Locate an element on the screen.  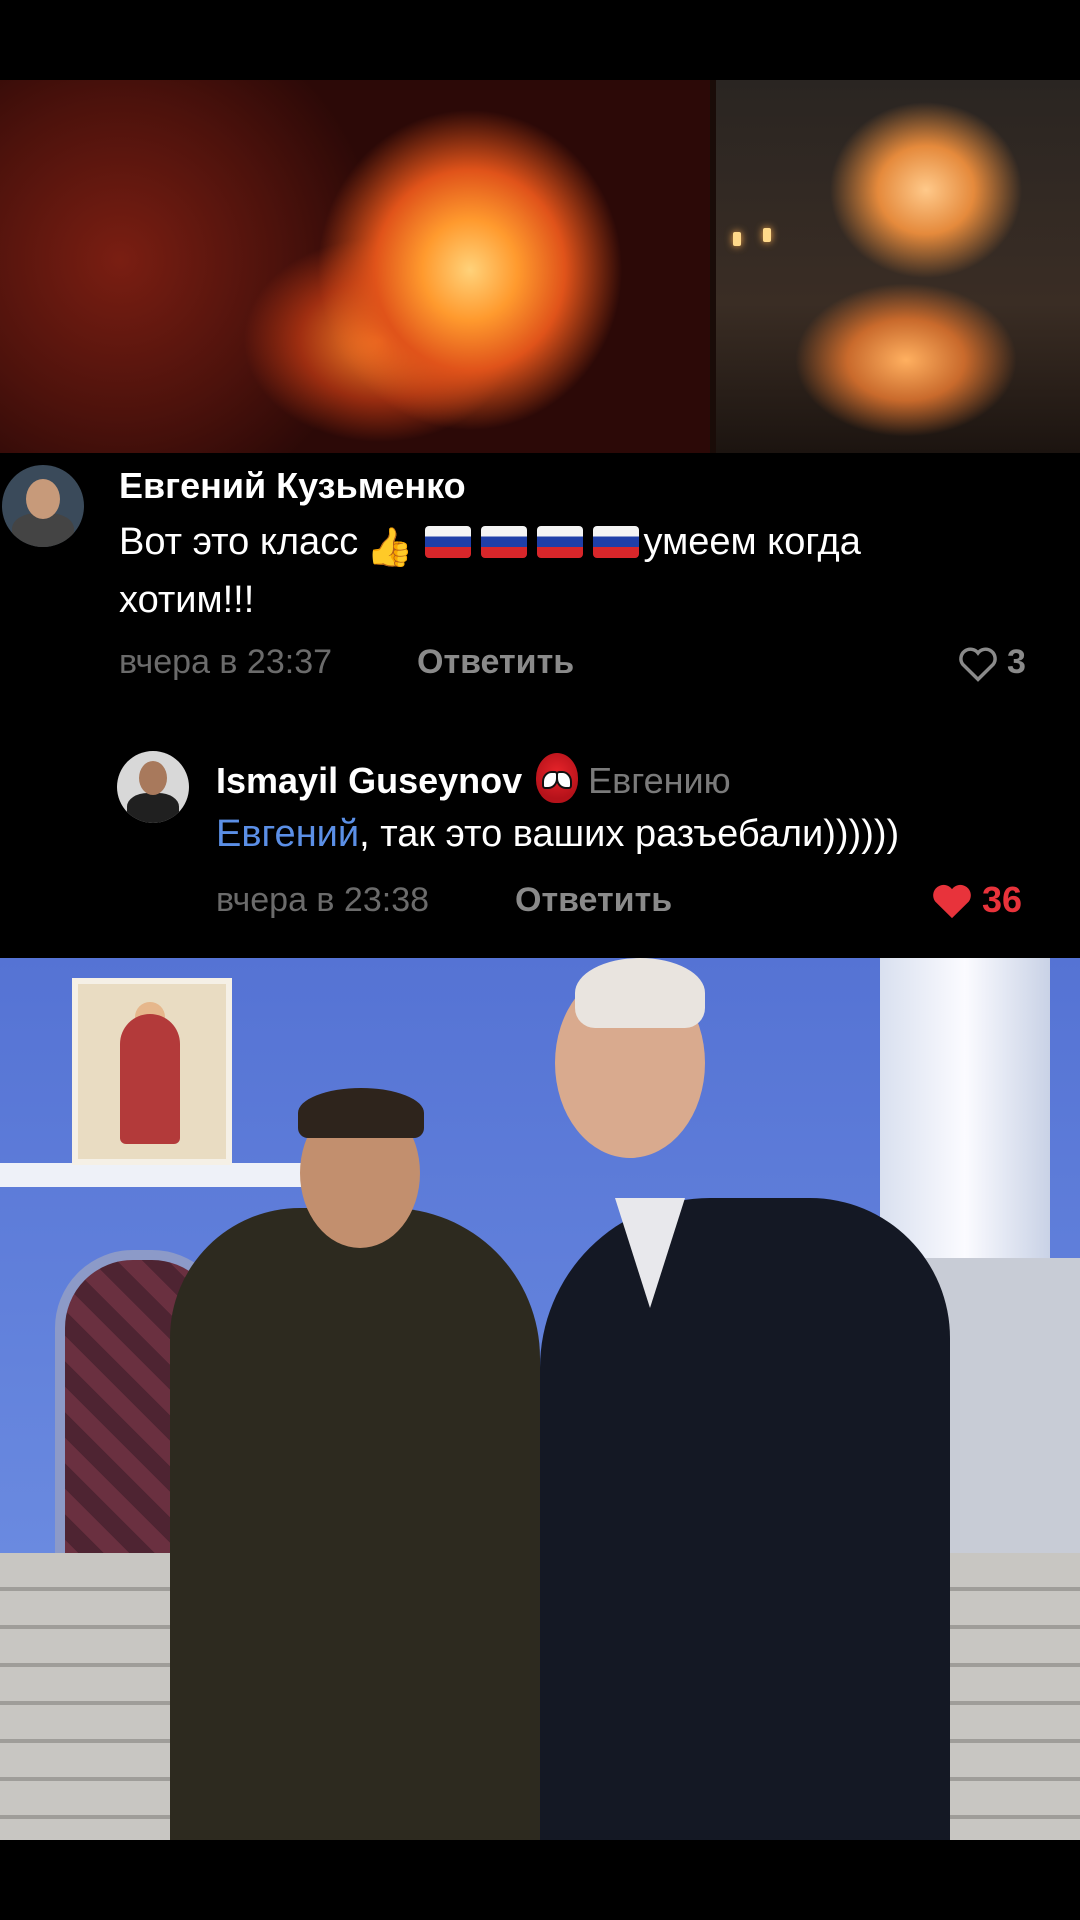
reply-to-user: Евгению is located at coordinates (659, 780).